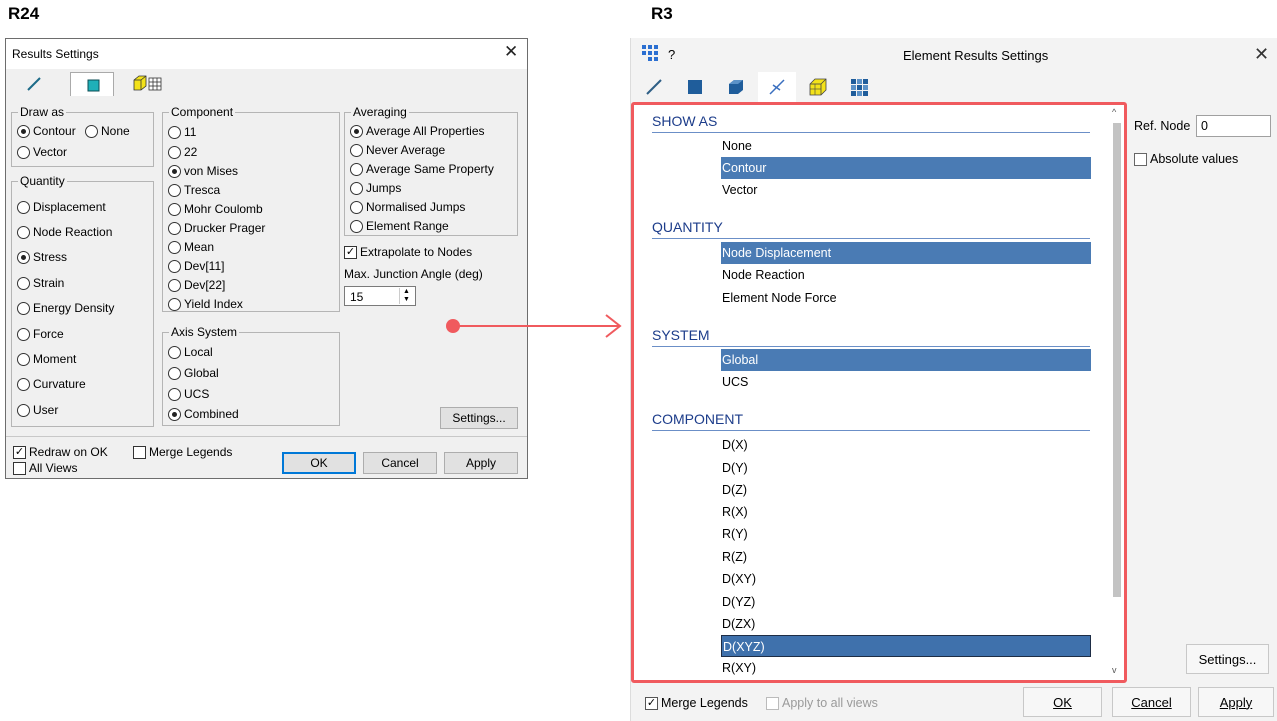 This screenshot has width=1277, height=721. Describe the element at coordinates (188, 394) in the screenshot. I see `axis-ucs-radio: UCS` at that location.